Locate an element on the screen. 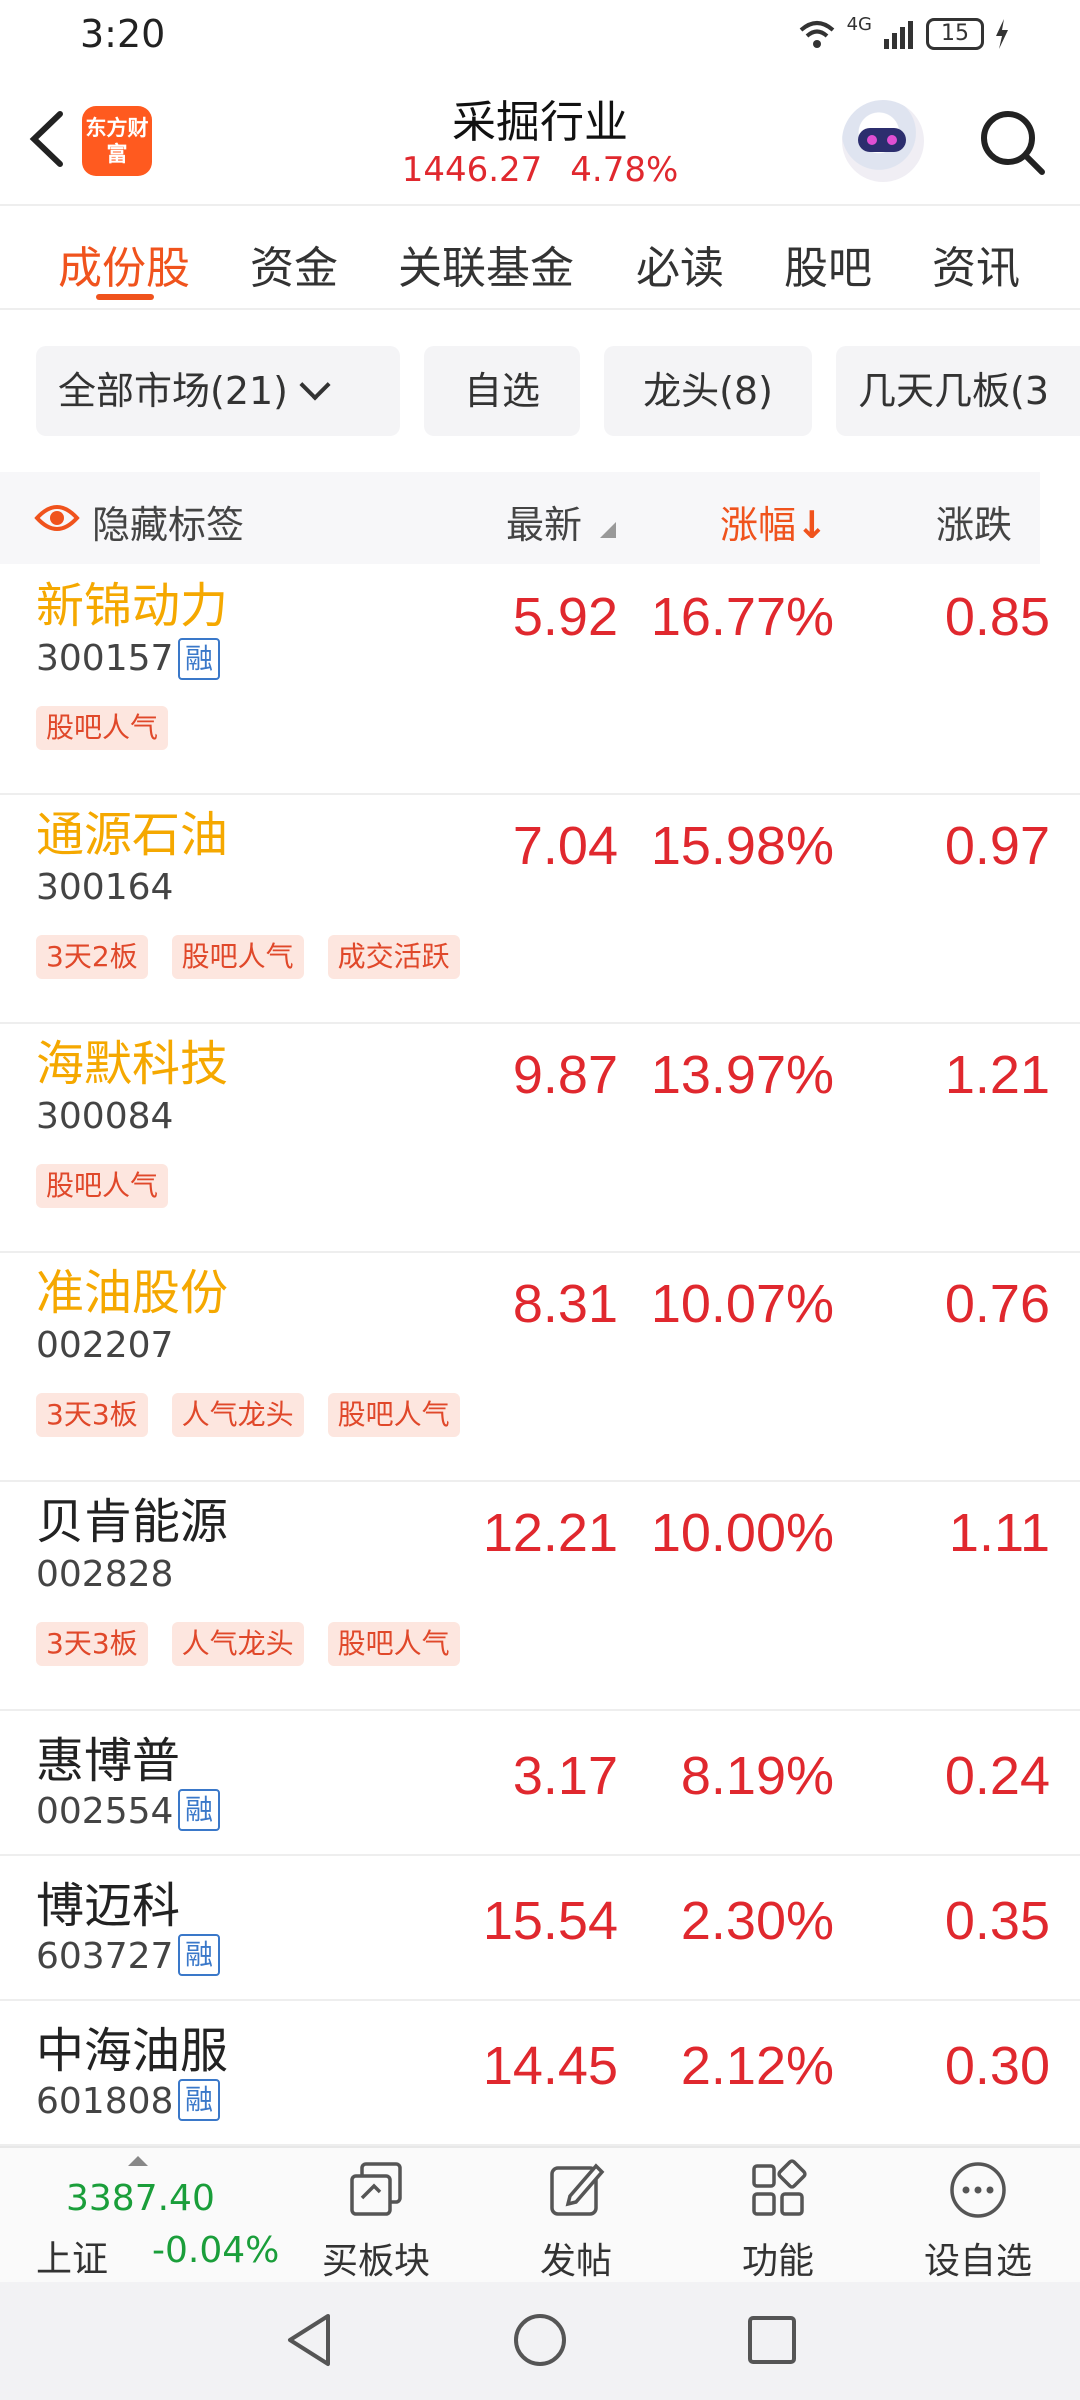  stock-row: 博迈科 603727 融 15.54 2.30% 0.35 is located at coordinates (540, 1928).